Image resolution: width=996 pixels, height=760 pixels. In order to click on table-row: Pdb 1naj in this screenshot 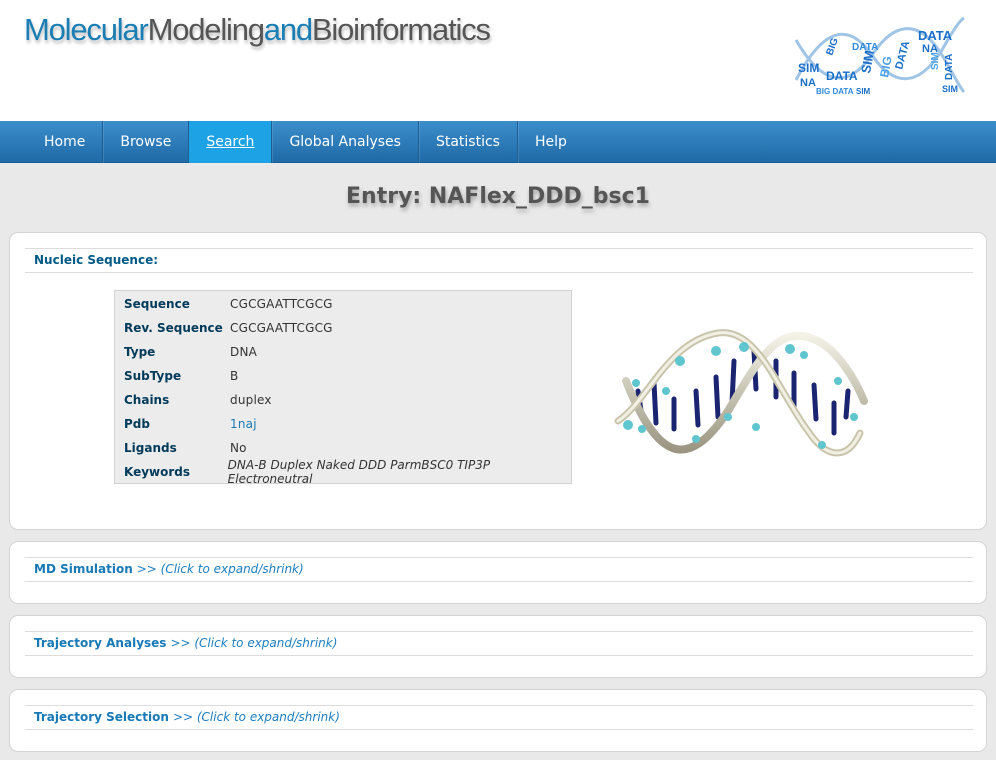, I will do `click(343, 424)`.